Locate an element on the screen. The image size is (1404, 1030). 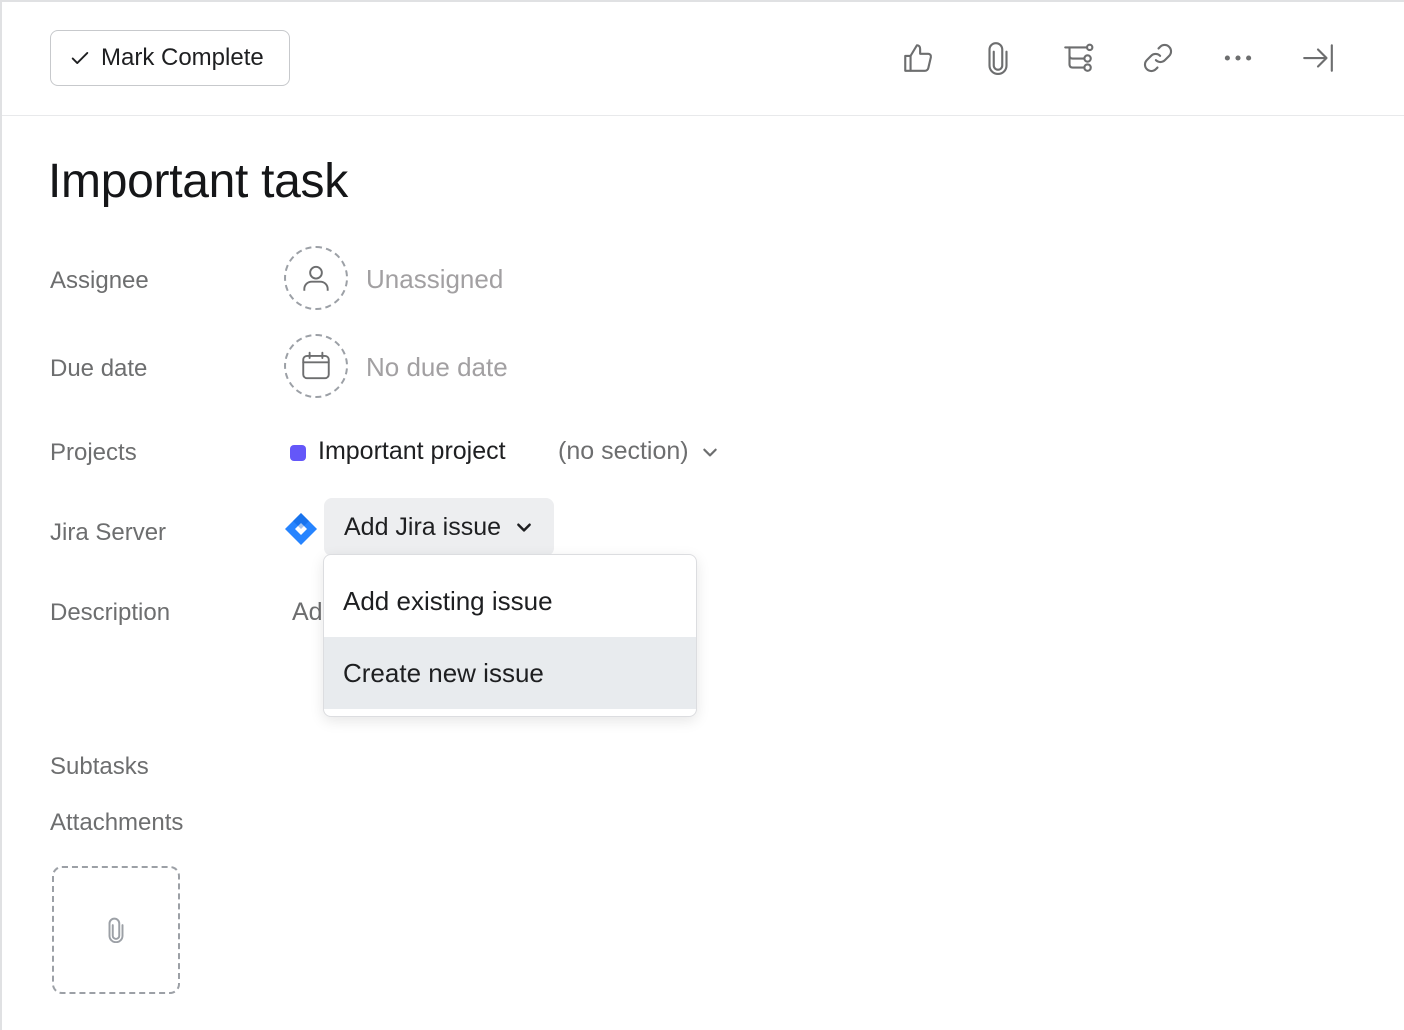
jira-server-label: Jira Server is located at coordinates (108, 532).